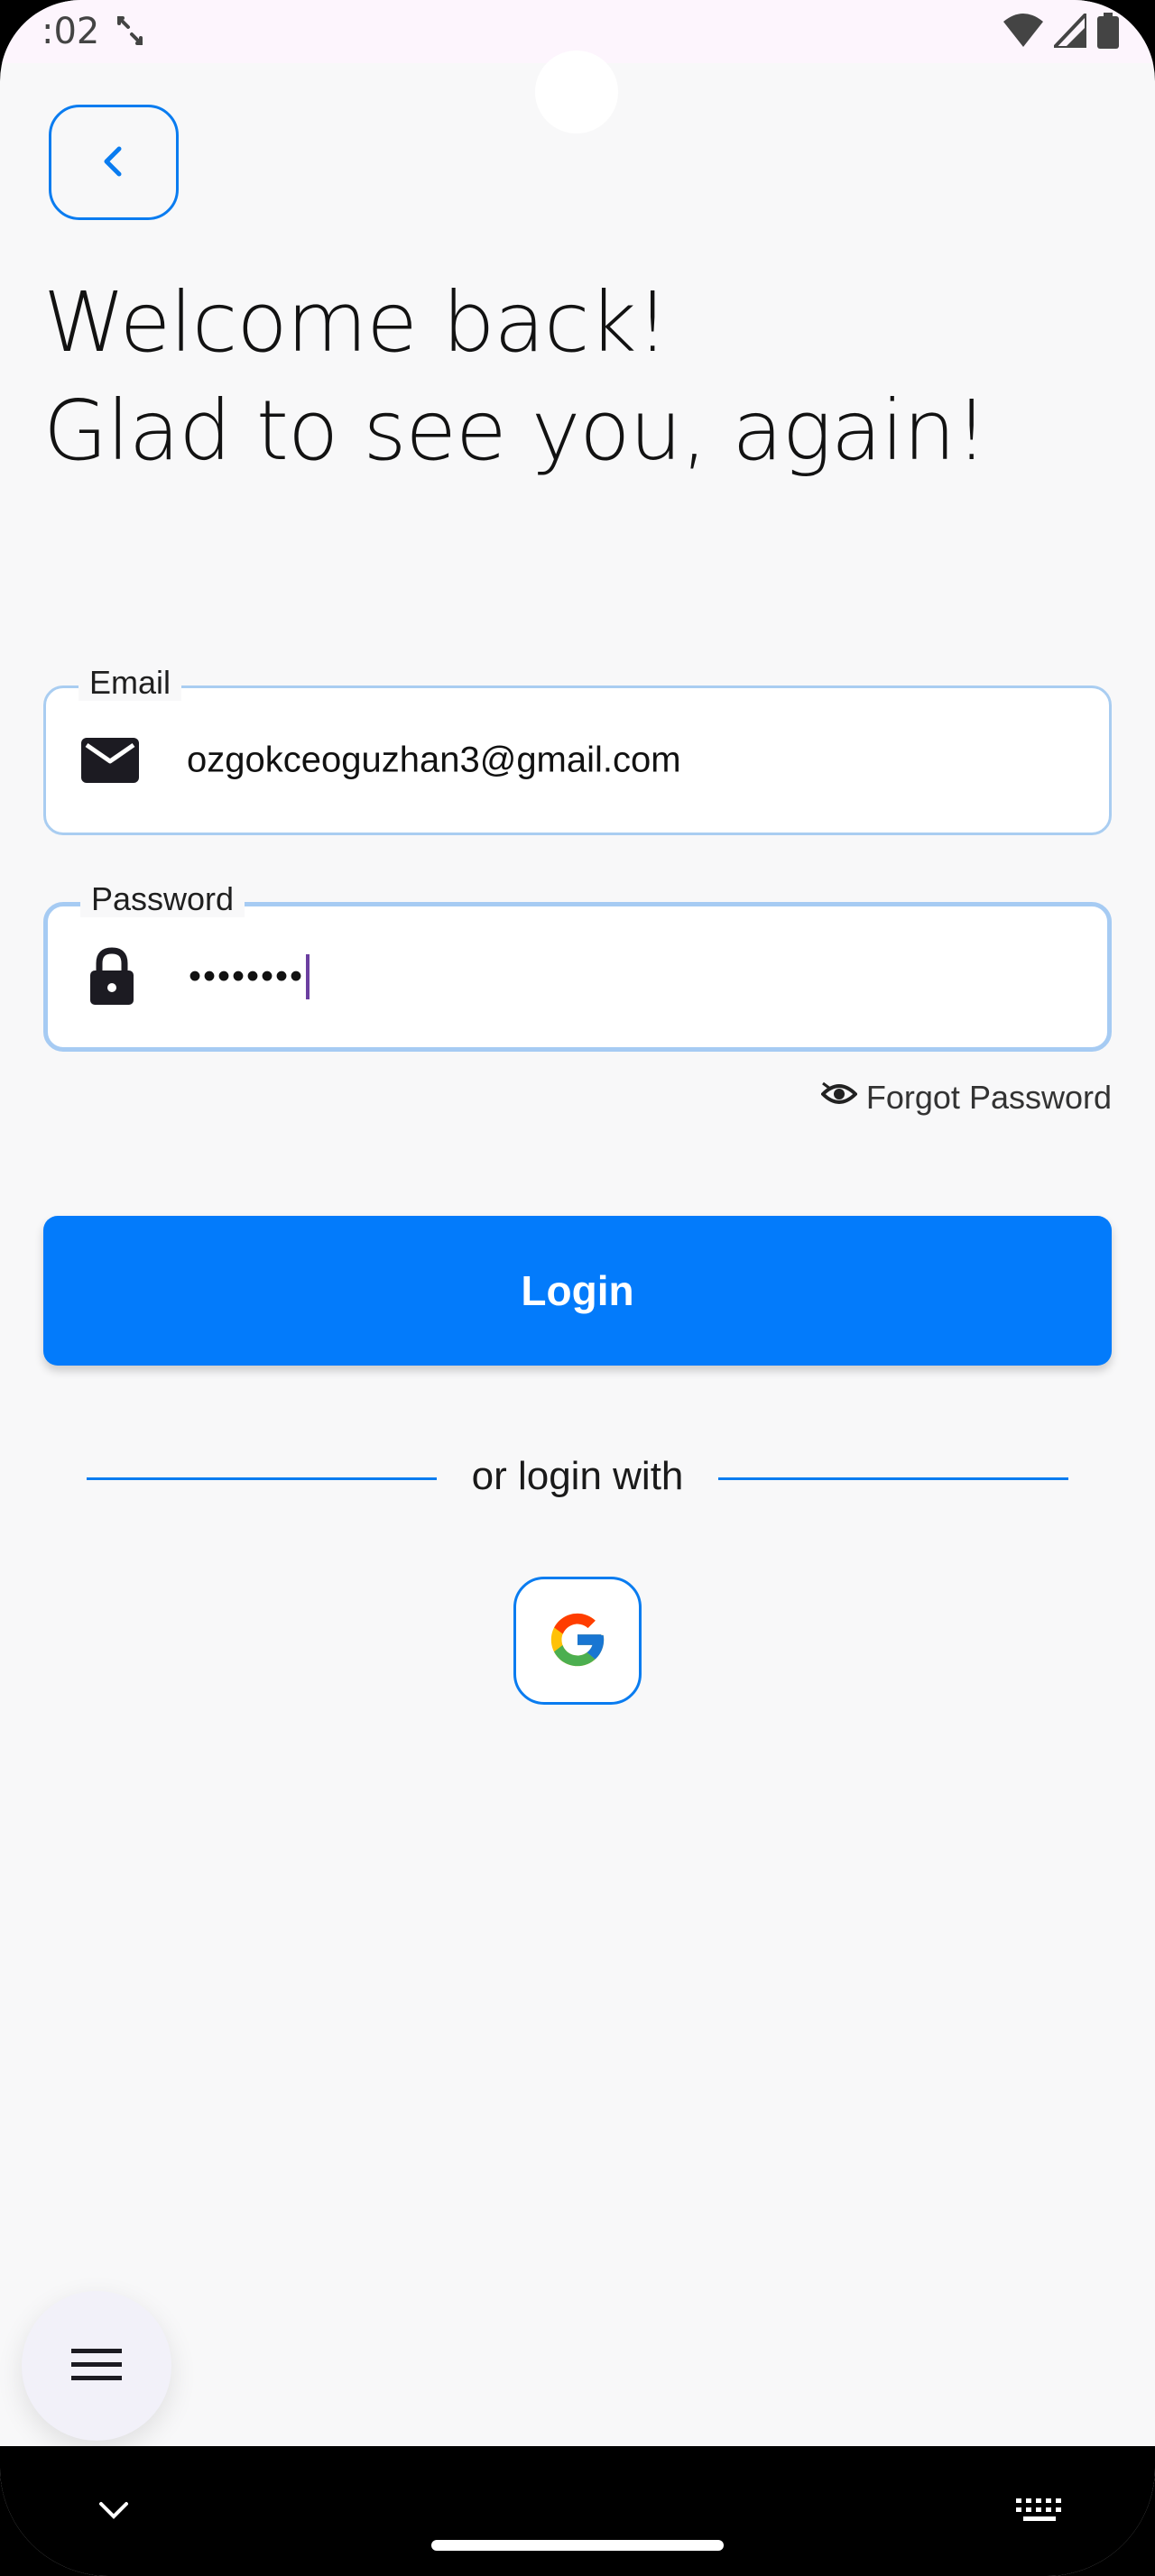 Image resolution: width=1155 pixels, height=2576 pixels. I want to click on divider-text: or login with, so click(577, 1476).